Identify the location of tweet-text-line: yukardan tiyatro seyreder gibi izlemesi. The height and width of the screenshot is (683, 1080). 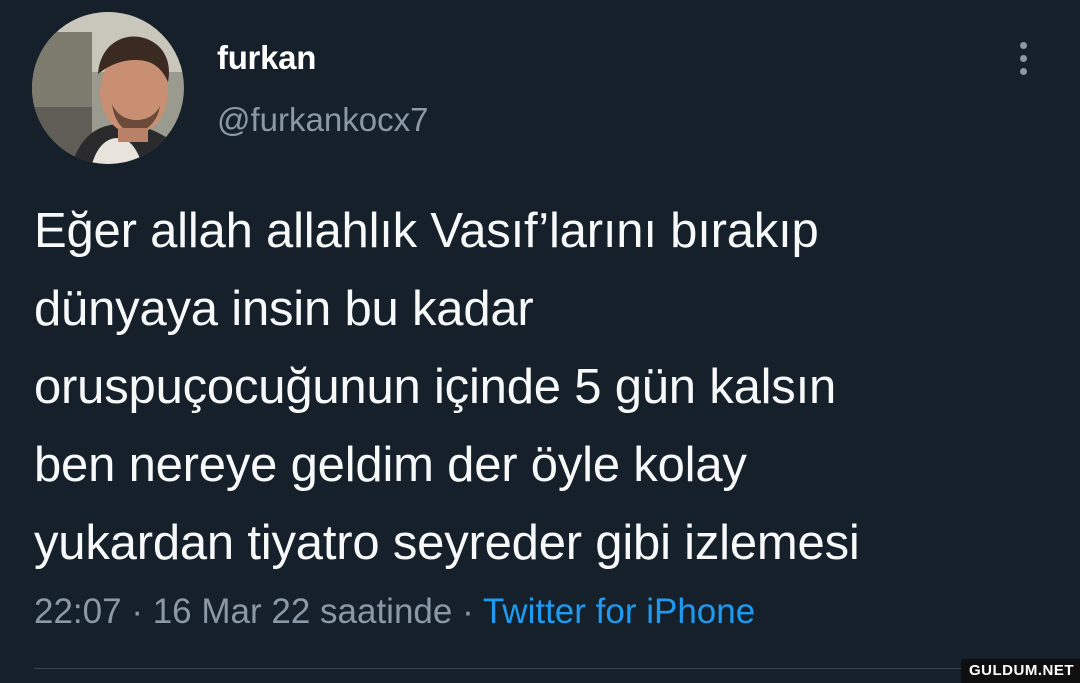
(447, 543).